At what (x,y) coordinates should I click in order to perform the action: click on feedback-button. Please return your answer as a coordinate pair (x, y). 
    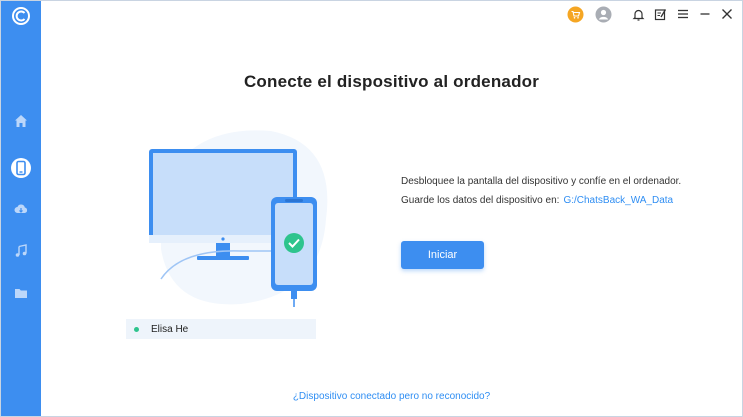
    Looking at the image, I should click on (660, 14).